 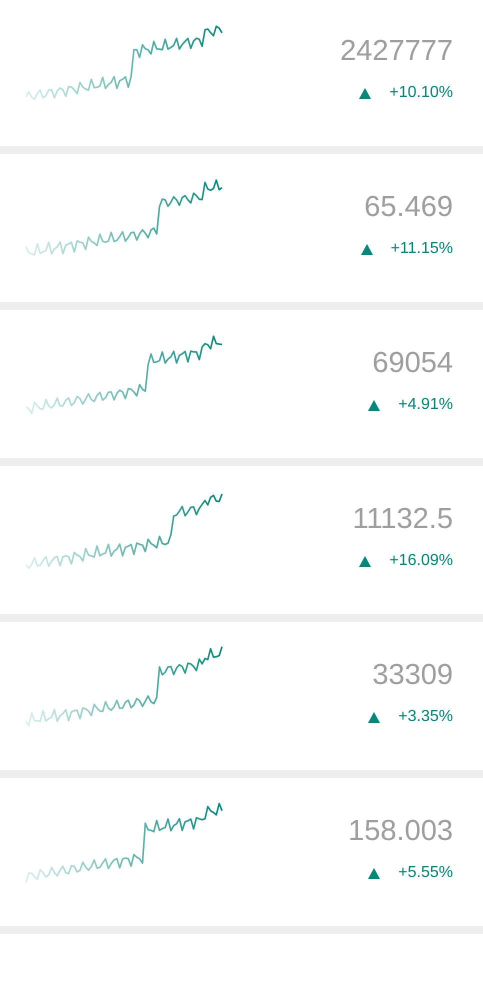 What do you see at coordinates (425, 873) in the screenshot?
I see `percent-change: +5.55%` at bounding box center [425, 873].